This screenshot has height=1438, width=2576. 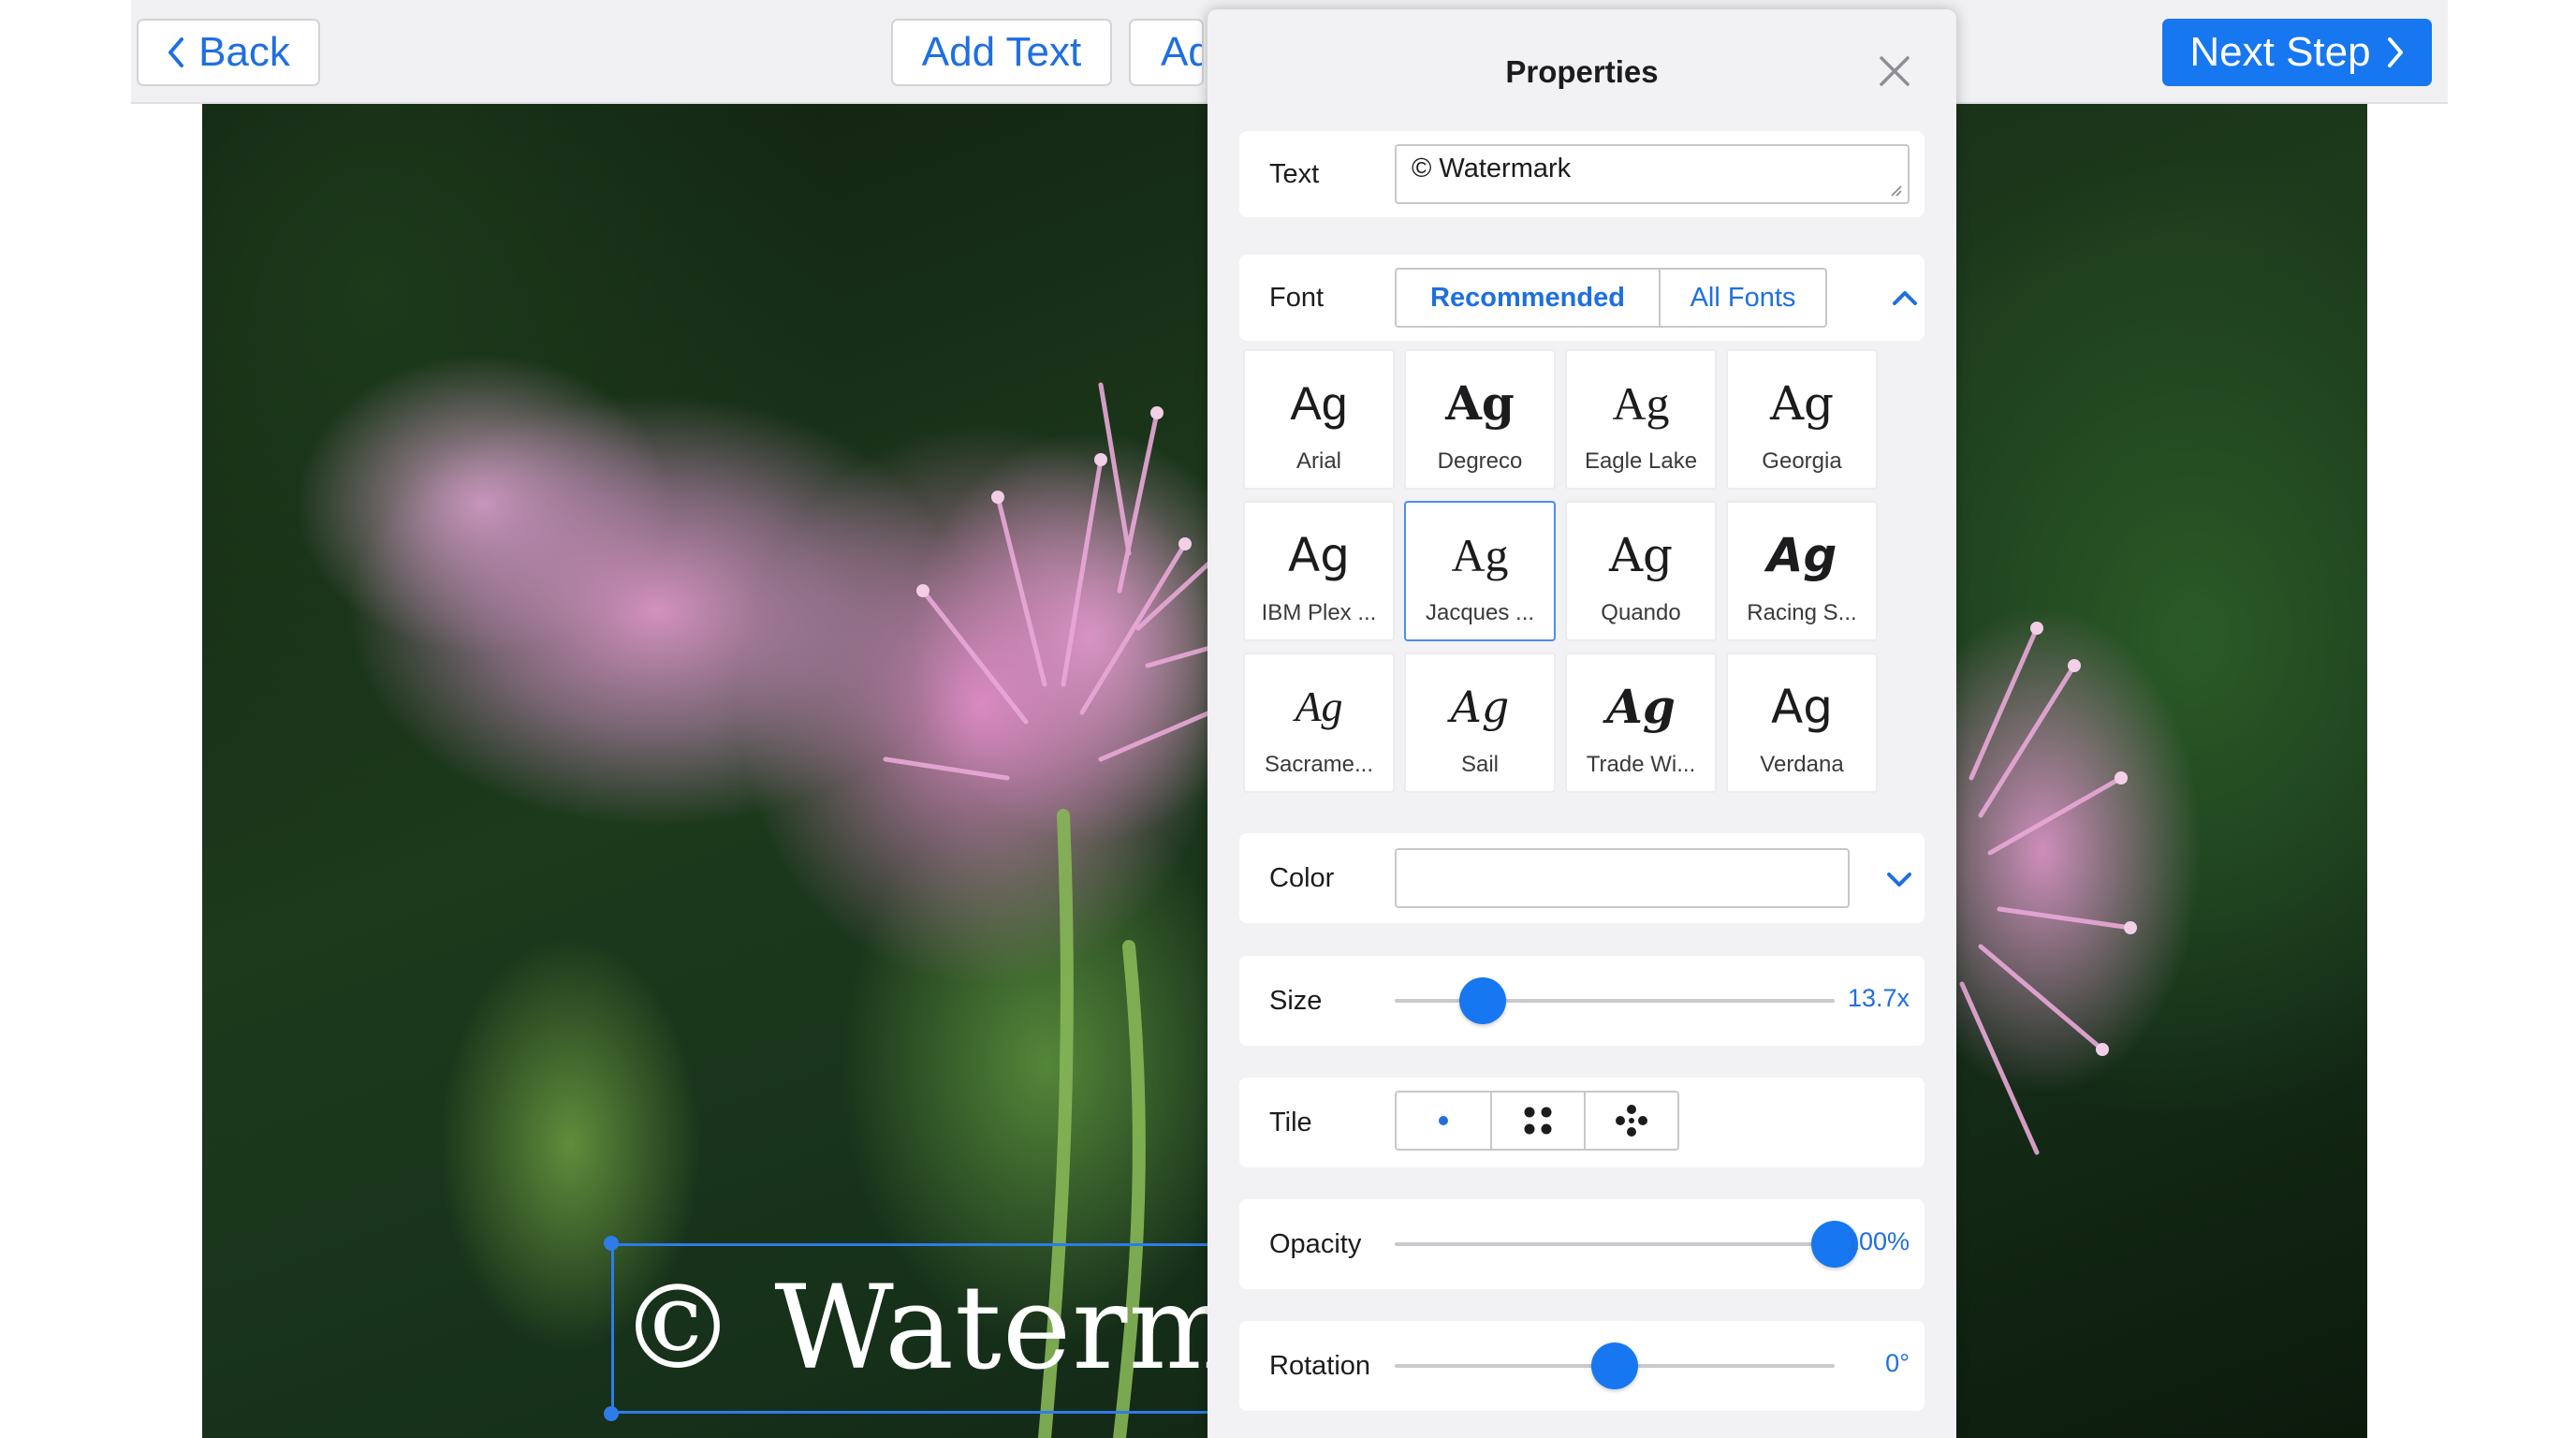 I want to click on opacity-label: Opacity, so click(x=1315, y=1244).